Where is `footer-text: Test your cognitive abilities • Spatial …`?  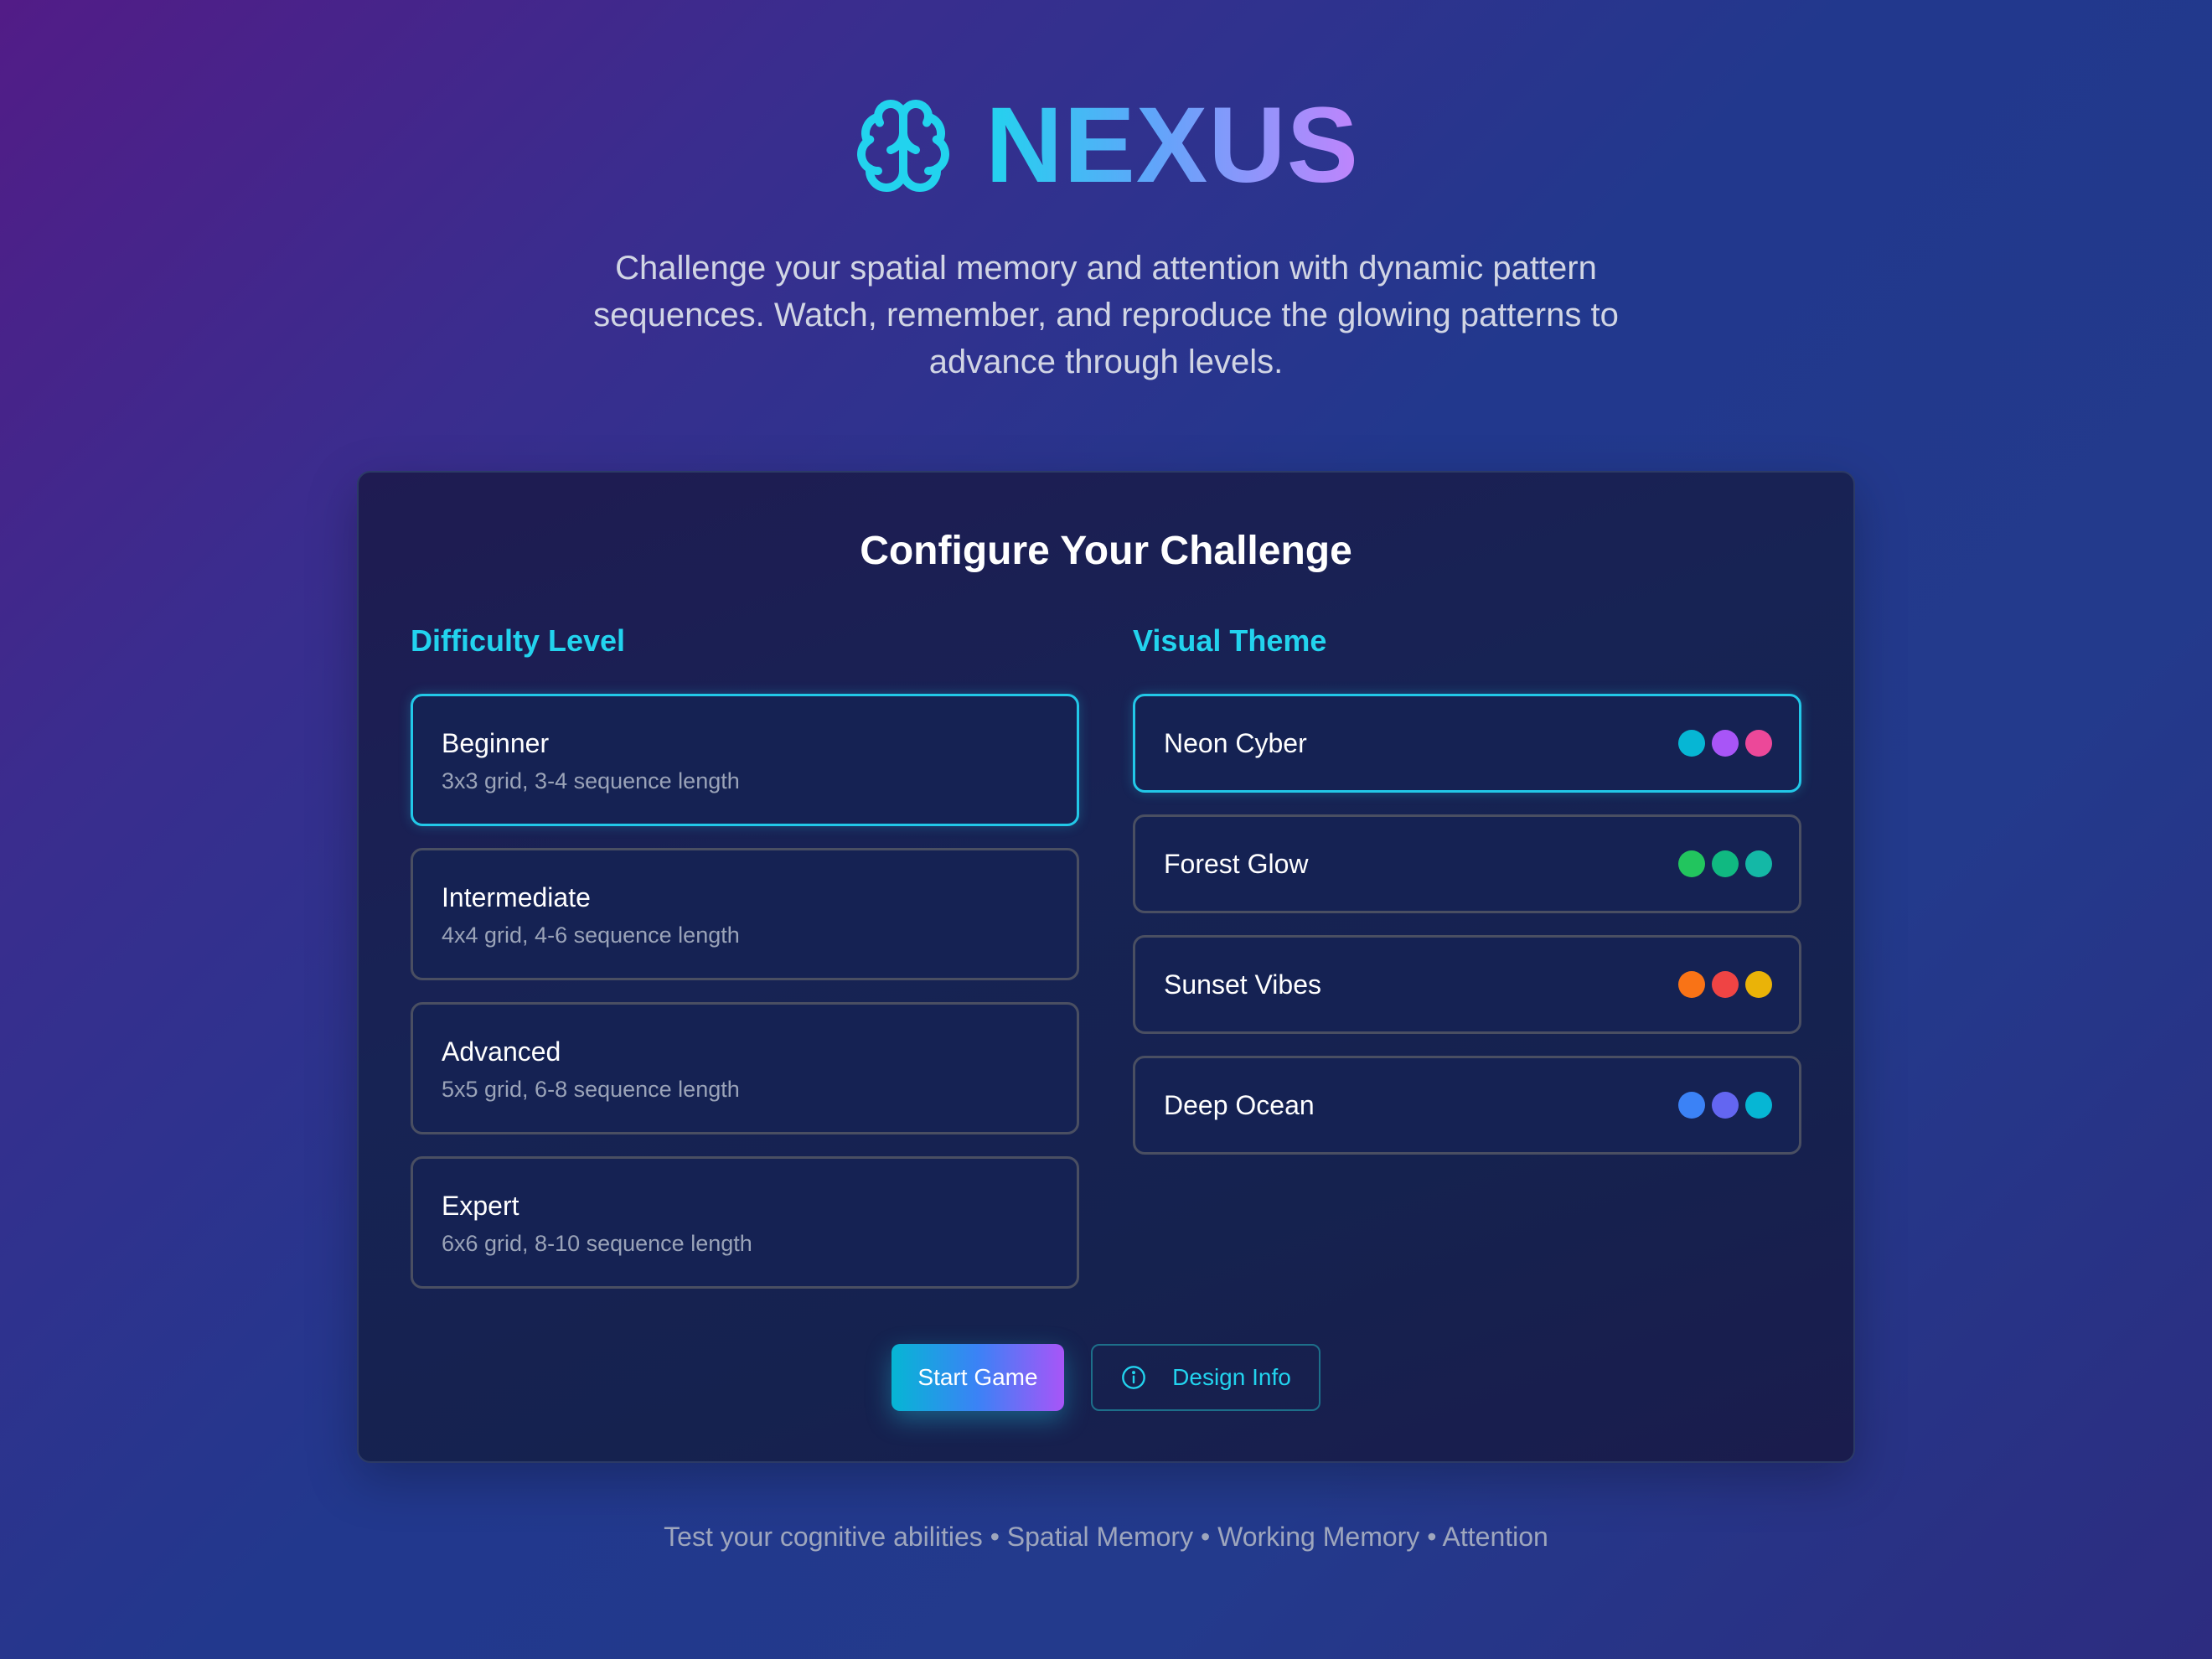 footer-text: Test your cognitive abilities • Spatial … is located at coordinates (1106, 1537).